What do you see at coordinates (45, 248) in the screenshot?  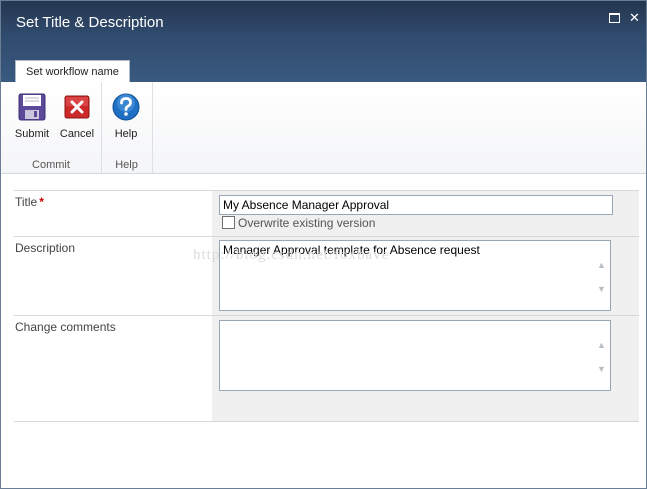 I see `description-label: Description` at bounding box center [45, 248].